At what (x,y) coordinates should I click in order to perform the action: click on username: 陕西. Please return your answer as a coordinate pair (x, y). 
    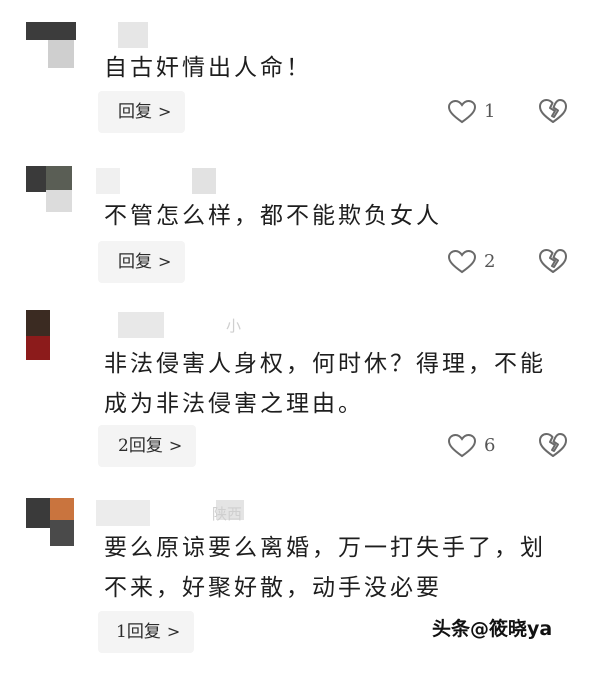
    Looking at the image, I should click on (196, 513).